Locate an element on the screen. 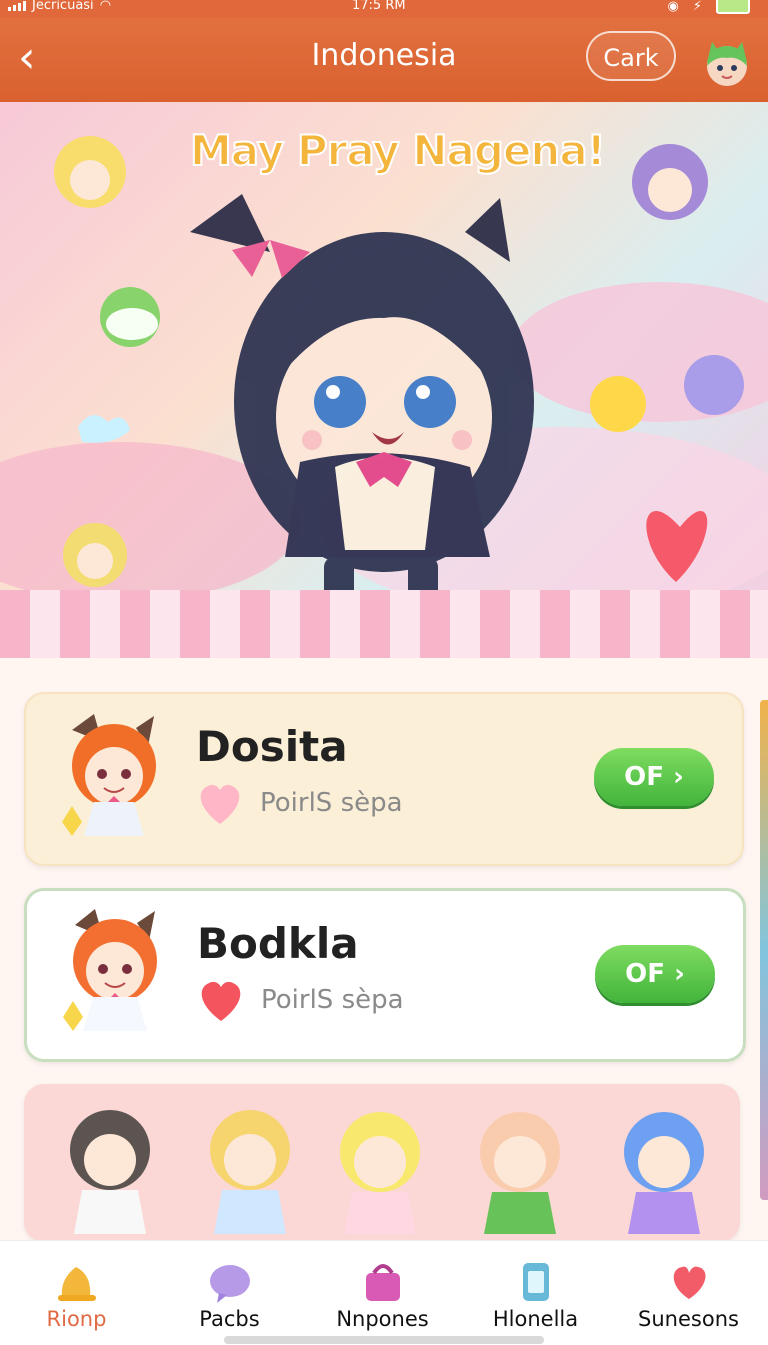 This screenshot has width=768, height=1345. bag-icon is located at coordinates (382, 1282).